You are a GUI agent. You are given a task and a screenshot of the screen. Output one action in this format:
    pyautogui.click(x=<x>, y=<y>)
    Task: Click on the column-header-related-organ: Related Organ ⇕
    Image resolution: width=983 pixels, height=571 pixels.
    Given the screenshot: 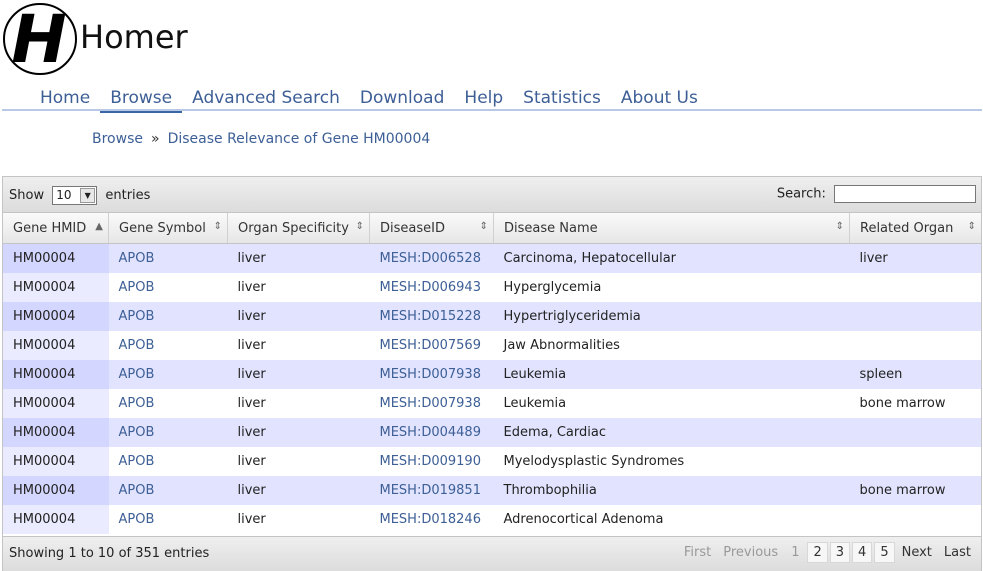 What is the action you would take?
    pyautogui.click(x=915, y=228)
    